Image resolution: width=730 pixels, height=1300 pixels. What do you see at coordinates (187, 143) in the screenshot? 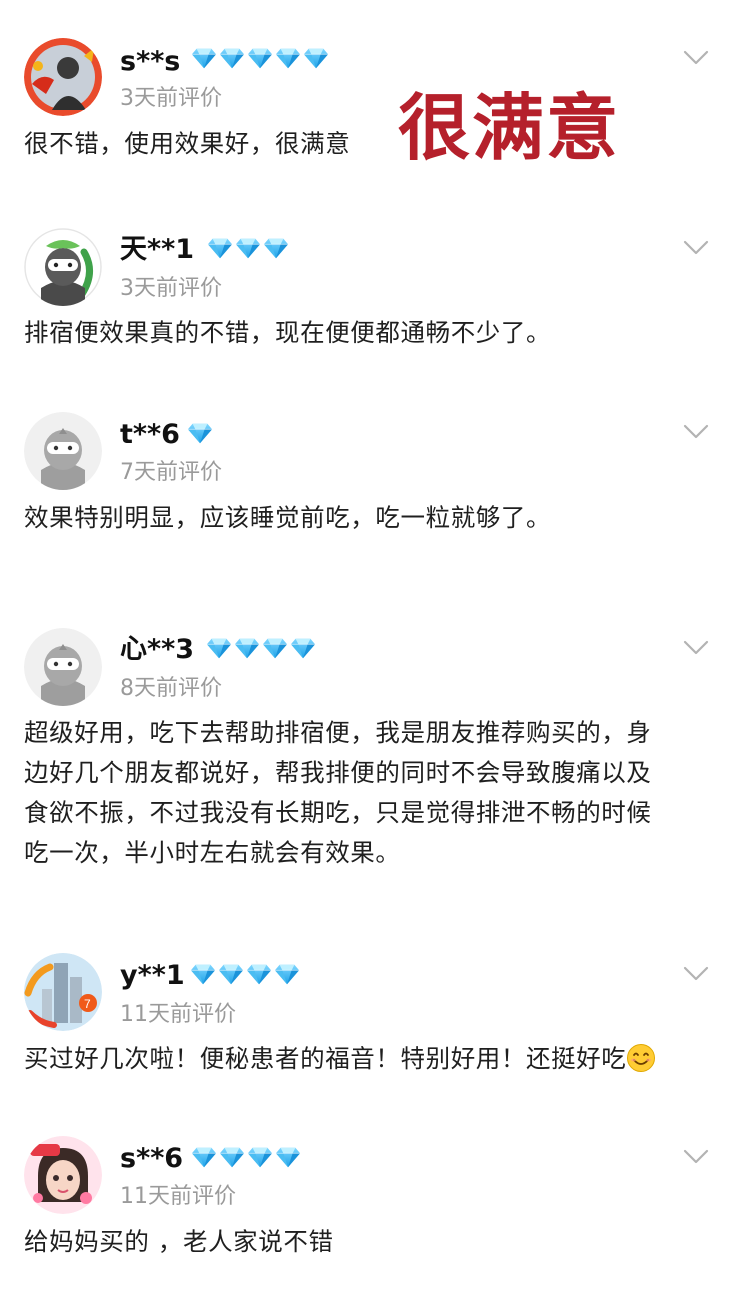
I see `review-content: 很不错，使用效果好，很满意` at bounding box center [187, 143].